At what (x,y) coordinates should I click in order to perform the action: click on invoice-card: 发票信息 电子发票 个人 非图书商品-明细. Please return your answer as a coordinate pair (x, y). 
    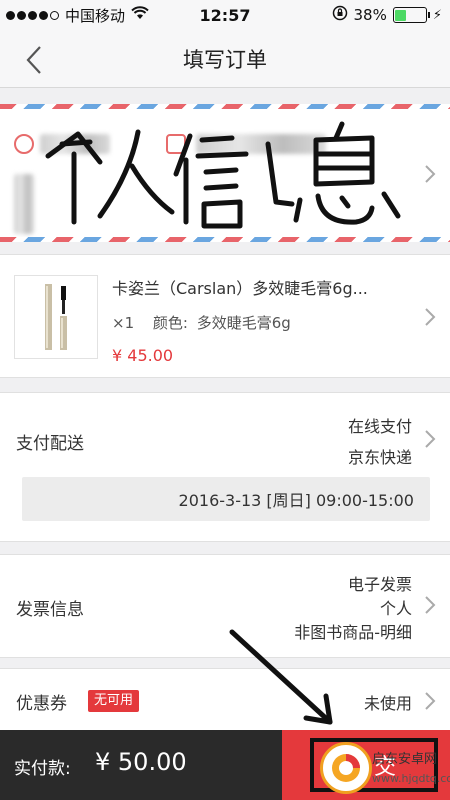
    Looking at the image, I should click on (225, 606).